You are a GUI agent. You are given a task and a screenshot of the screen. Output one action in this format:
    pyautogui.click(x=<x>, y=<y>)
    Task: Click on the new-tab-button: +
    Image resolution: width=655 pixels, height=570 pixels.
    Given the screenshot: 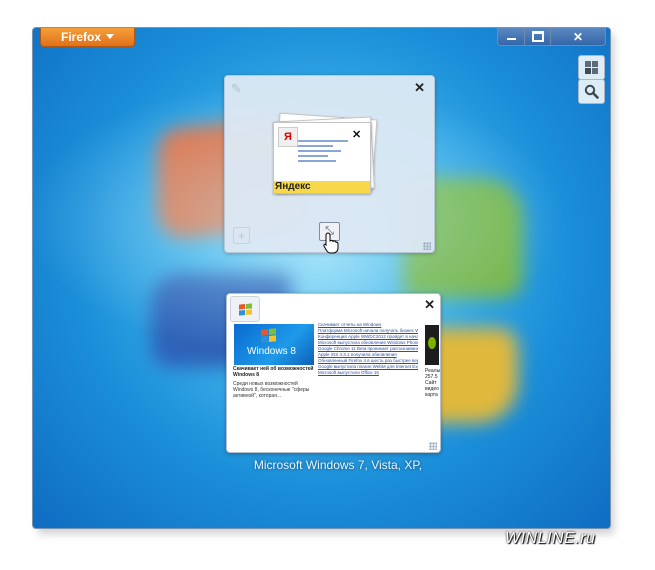 What is the action you would take?
    pyautogui.click(x=241, y=235)
    